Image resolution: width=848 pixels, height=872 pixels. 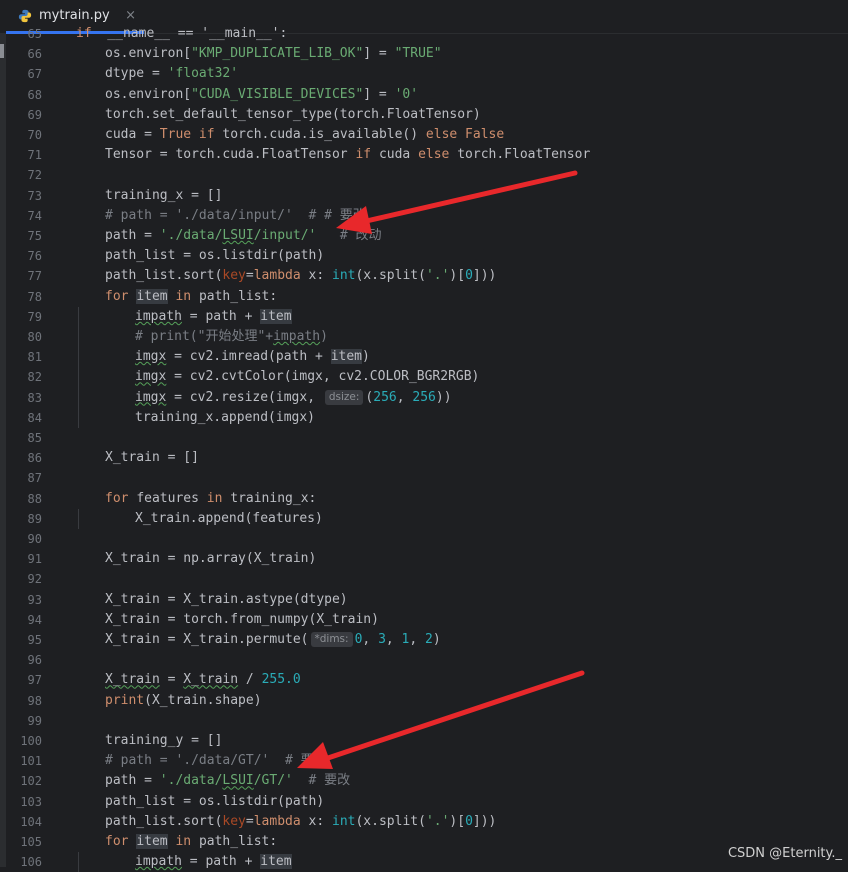 I want to click on code-line: 102 path = './data/LSUI/GT/' # 要改, so click(x=427, y=781).